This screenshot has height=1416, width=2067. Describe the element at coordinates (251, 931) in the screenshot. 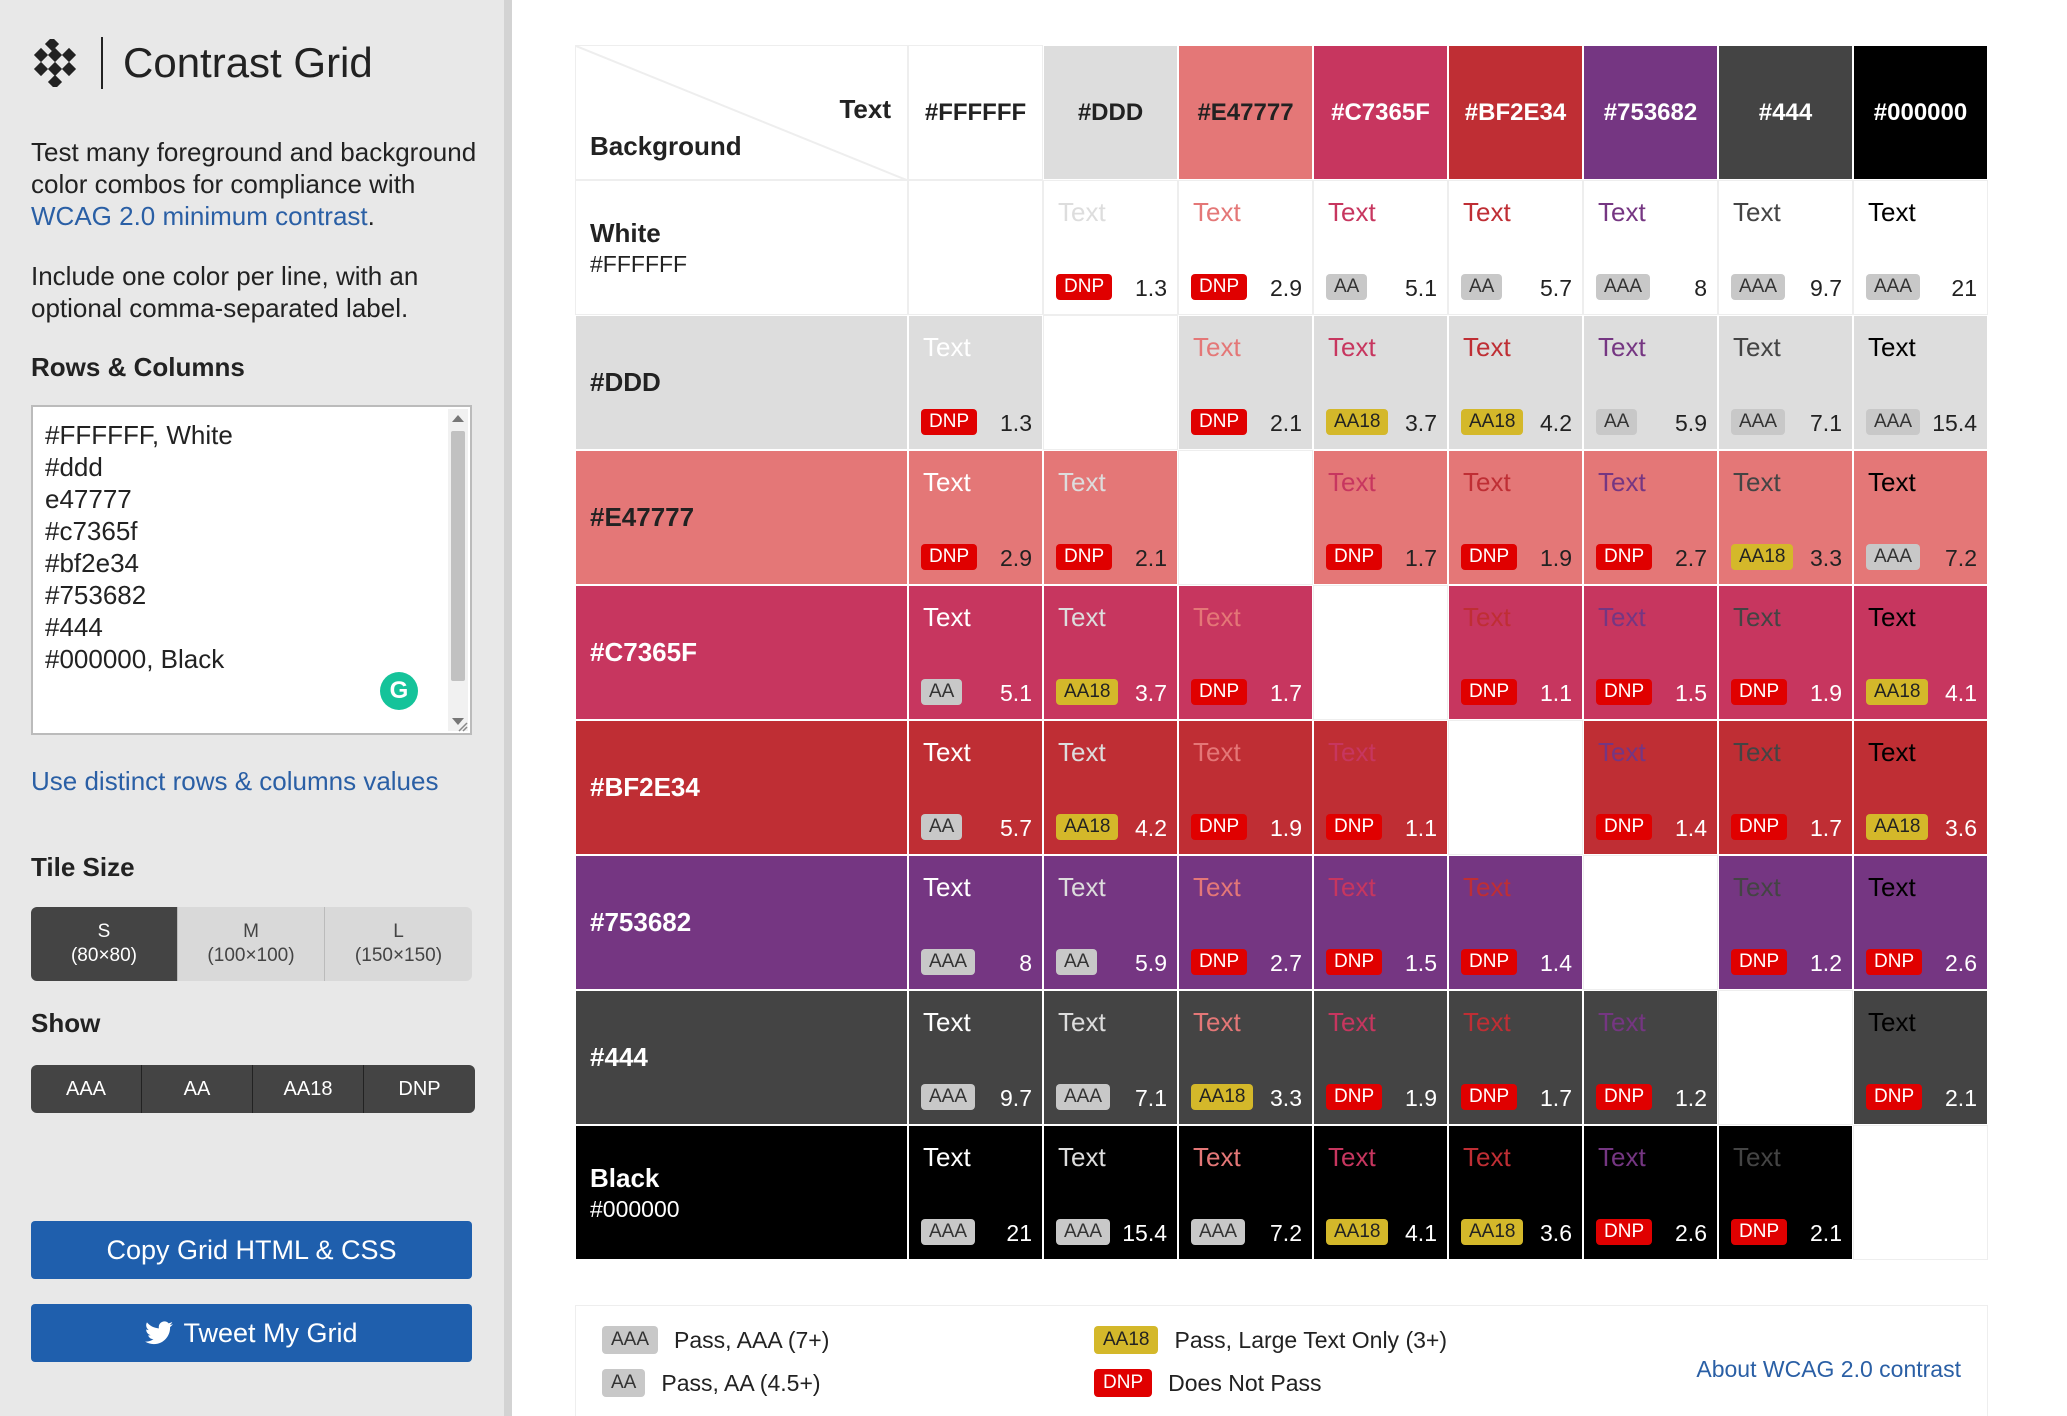

I see `tile-size-name: M` at that location.